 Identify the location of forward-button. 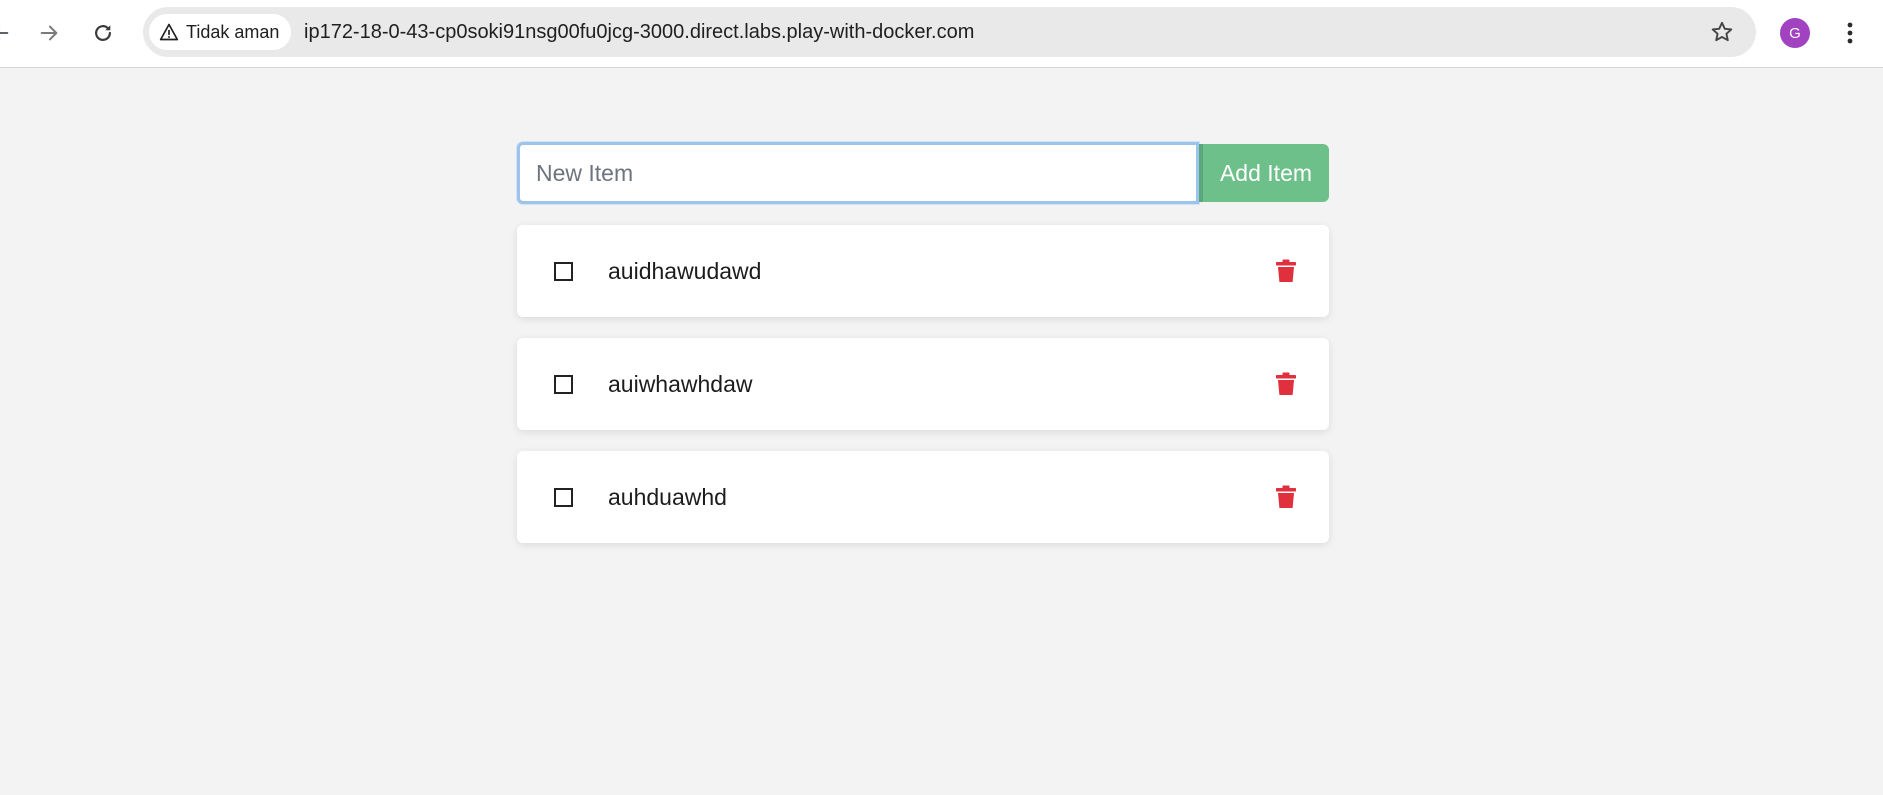
(49, 33).